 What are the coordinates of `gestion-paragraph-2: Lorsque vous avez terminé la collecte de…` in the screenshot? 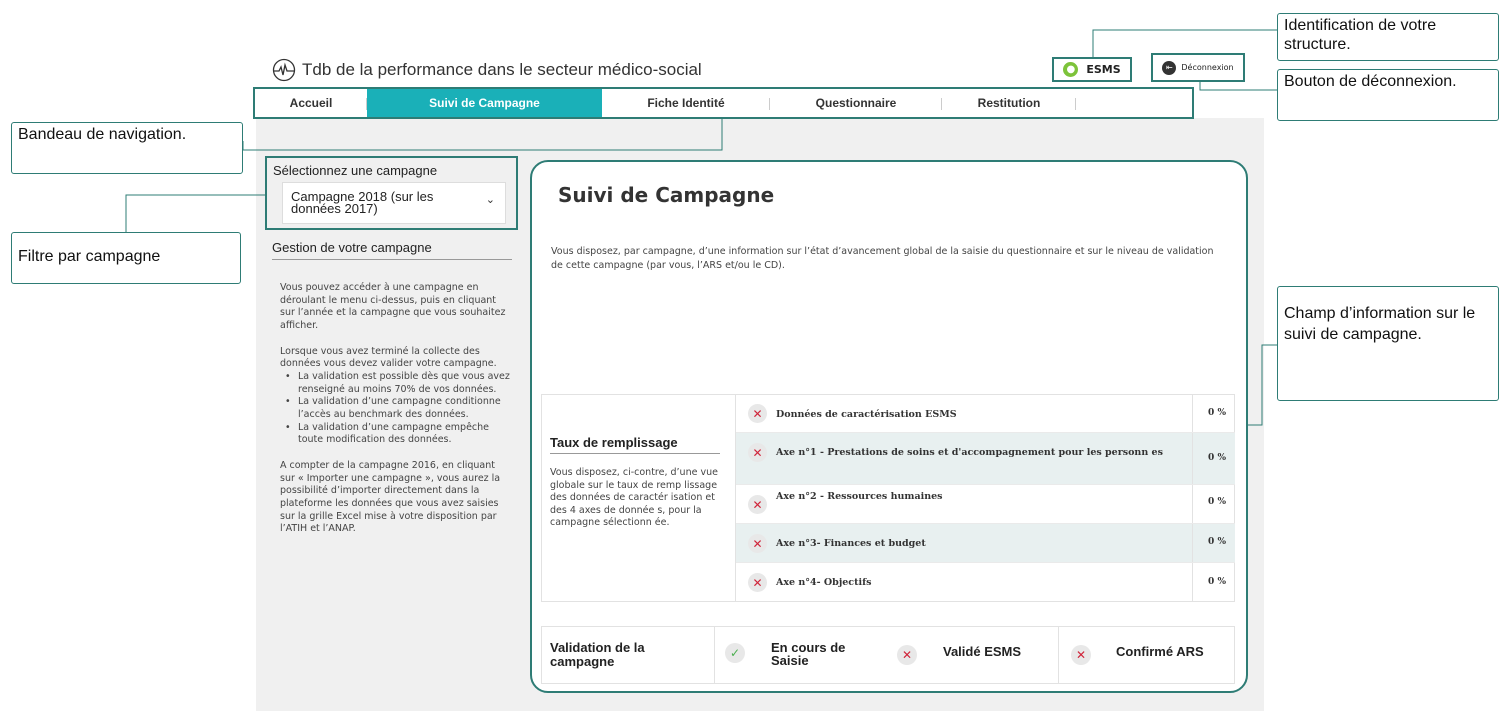 It's located at (388, 357).